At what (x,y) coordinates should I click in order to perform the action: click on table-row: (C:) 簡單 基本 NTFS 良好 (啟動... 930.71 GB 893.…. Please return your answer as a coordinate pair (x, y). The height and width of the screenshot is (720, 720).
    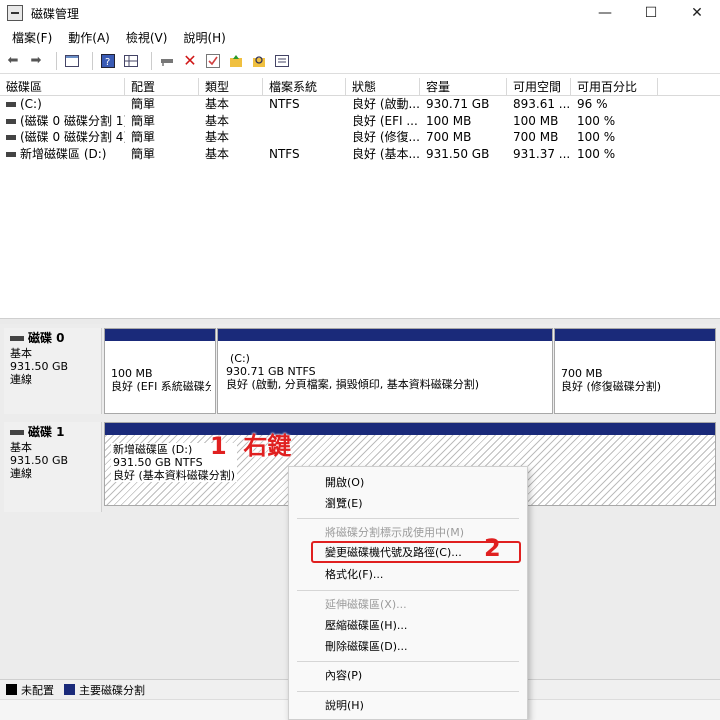
    Looking at the image, I should click on (360, 104).